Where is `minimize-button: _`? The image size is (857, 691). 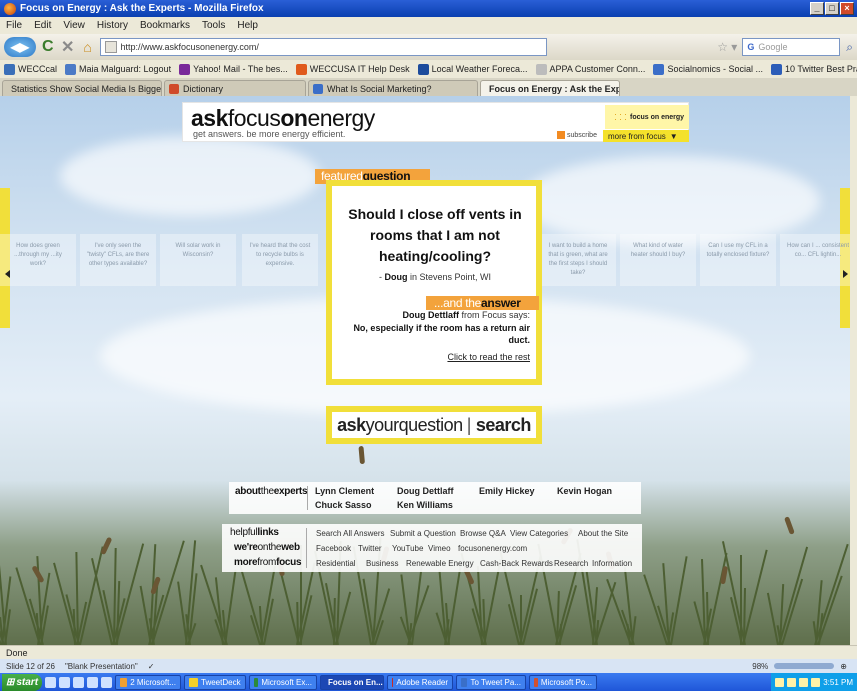
minimize-button: _ is located at coordinates (817, 8).